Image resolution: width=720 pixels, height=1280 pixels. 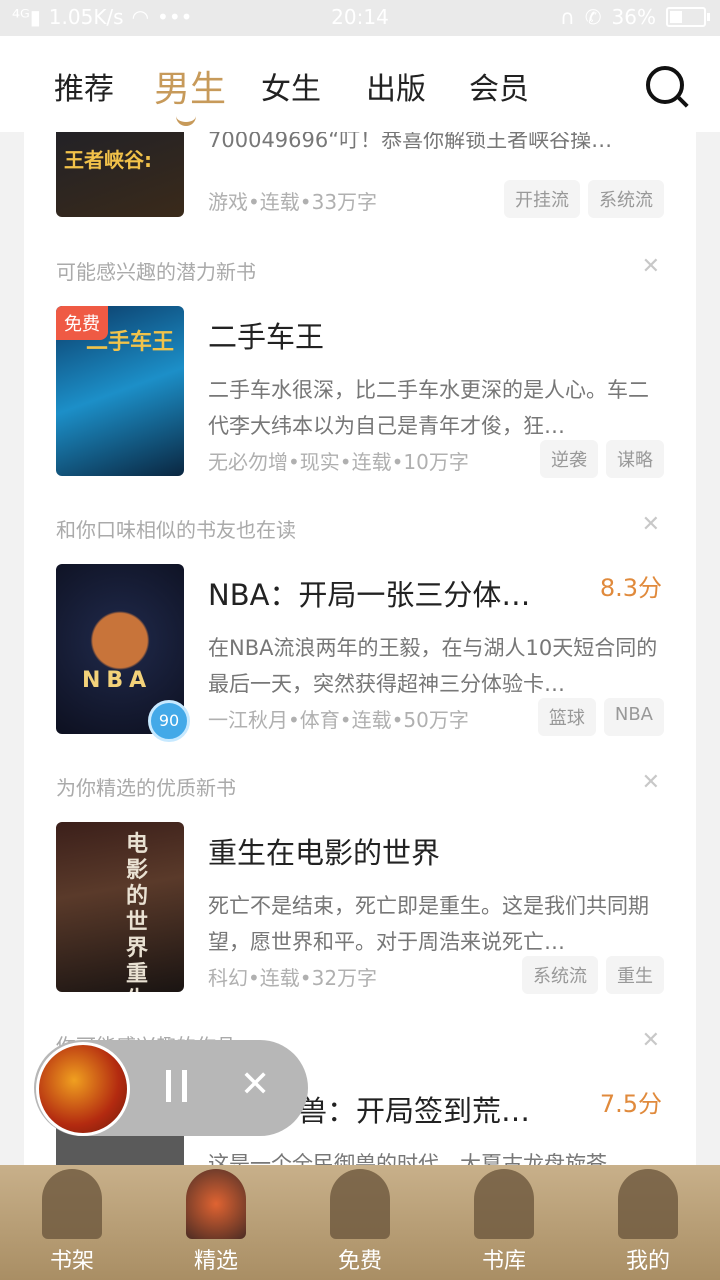 I want to click on cover-title: NBA, so click(x=117, y=680).